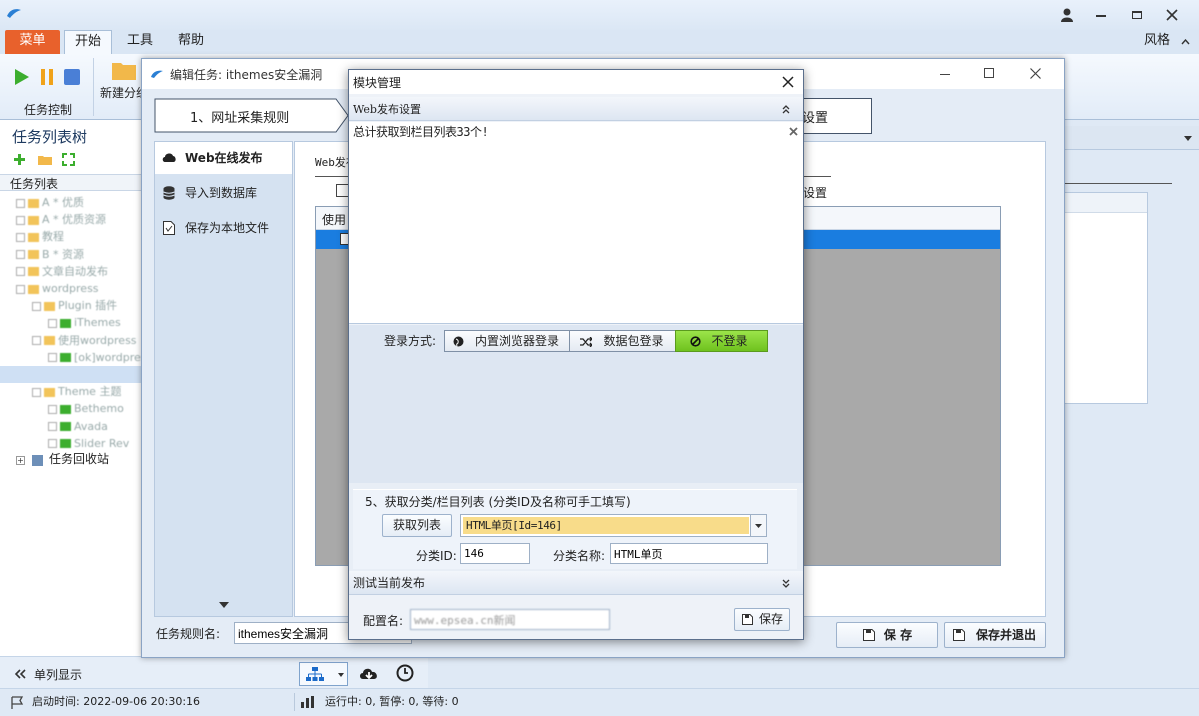 This screenshot has height=716, width=1199. Describe the element at coordinates (786, 583) in the screenshot. I see `expand-down-icon` at that location.